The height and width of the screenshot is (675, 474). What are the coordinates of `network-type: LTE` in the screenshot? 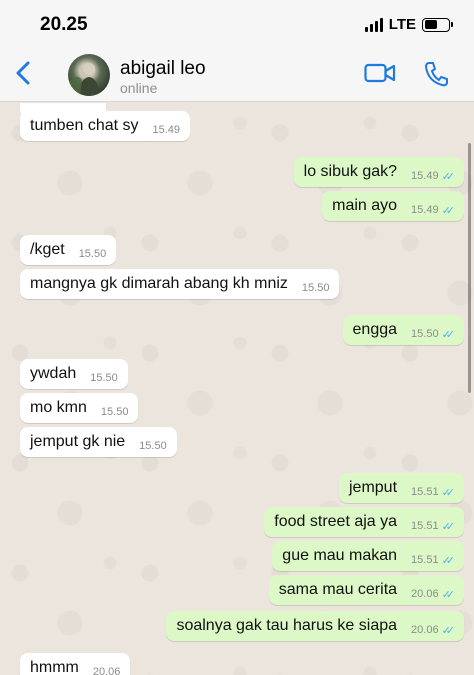 It's located at (402, 24).